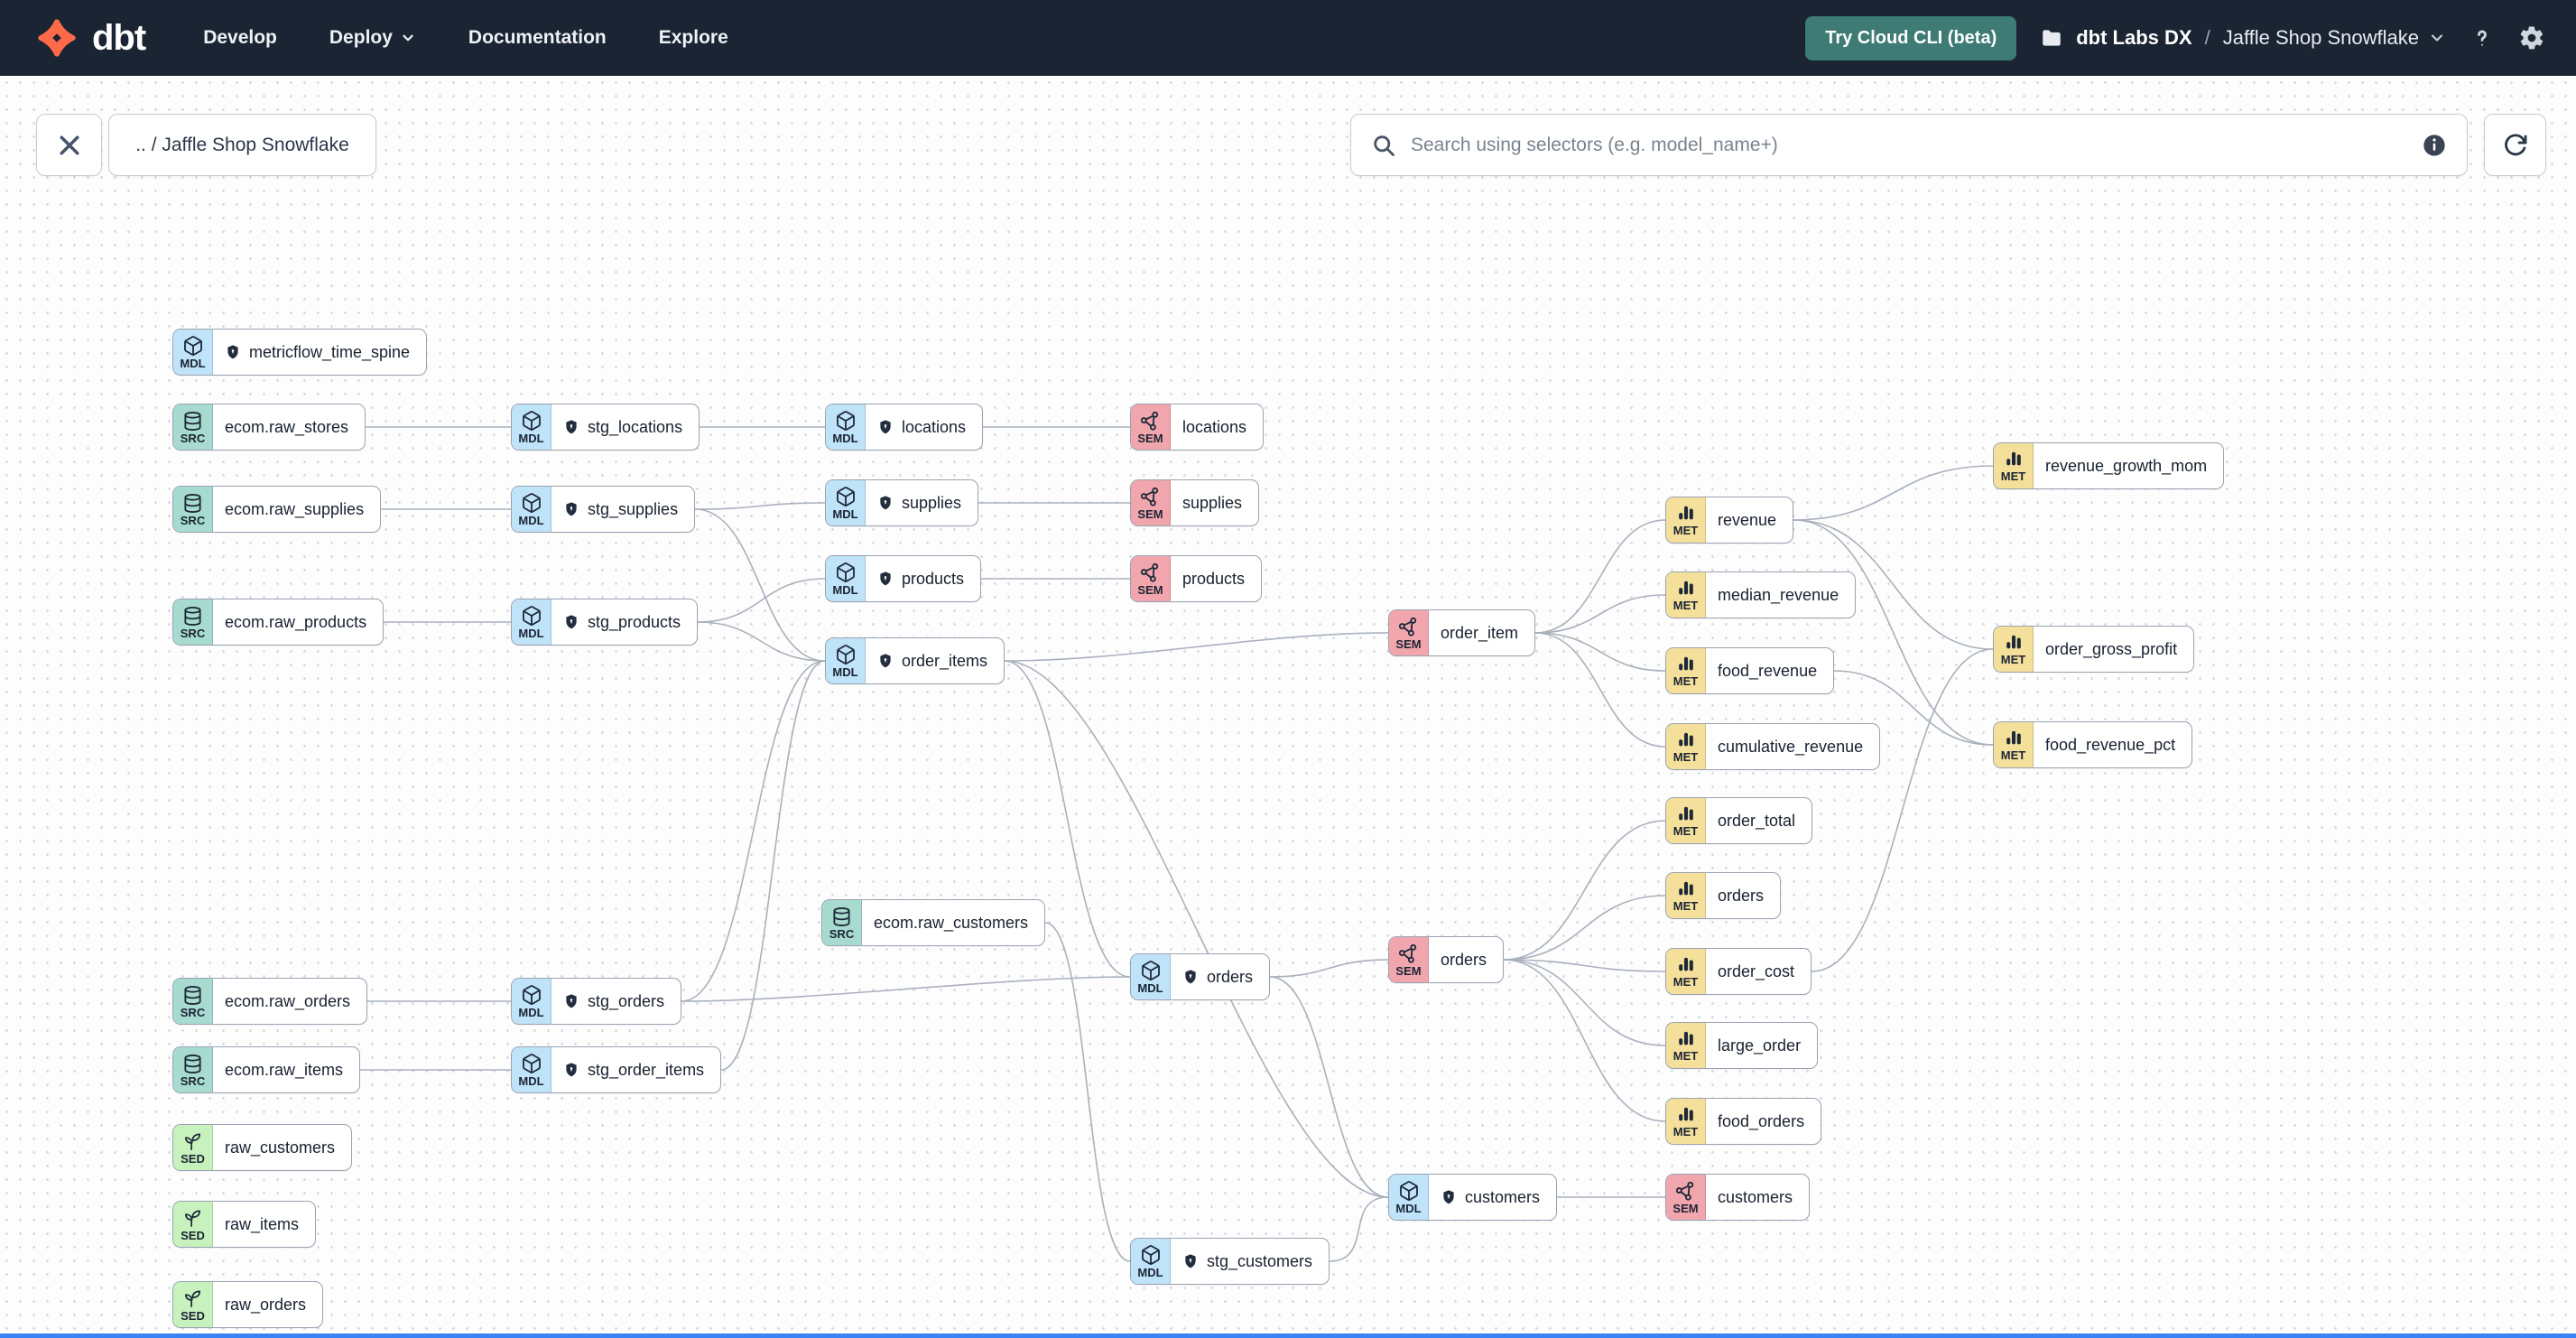  Describe the element at coordinates (244, 1225) in the screenshot. I see `graph-node-sed_raw_items: SED raw_items` at that location.